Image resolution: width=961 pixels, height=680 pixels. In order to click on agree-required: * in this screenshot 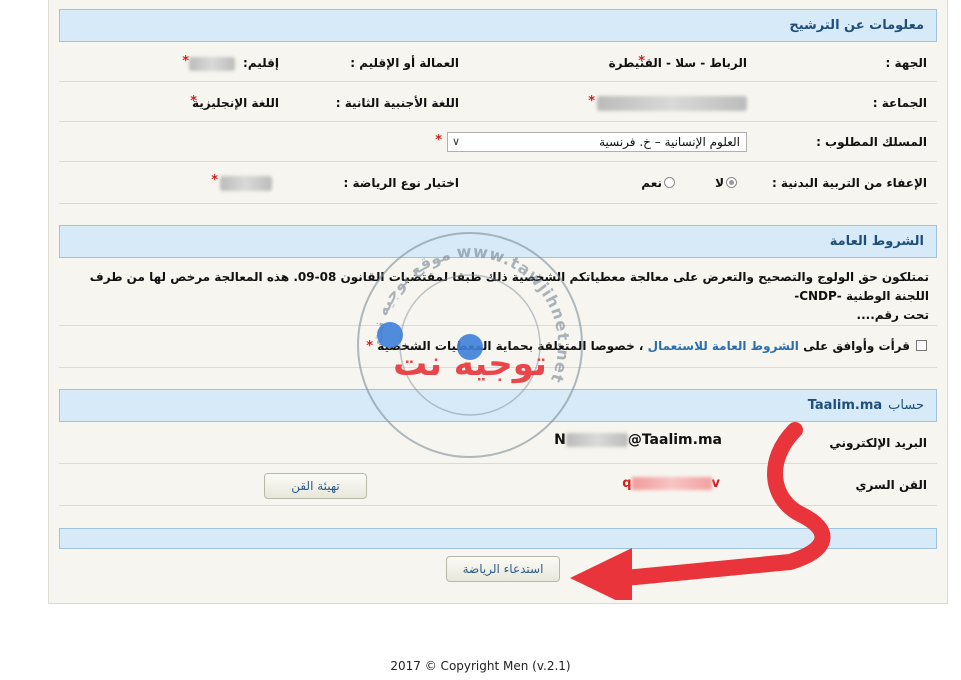, I will do `click(370, 346)`.